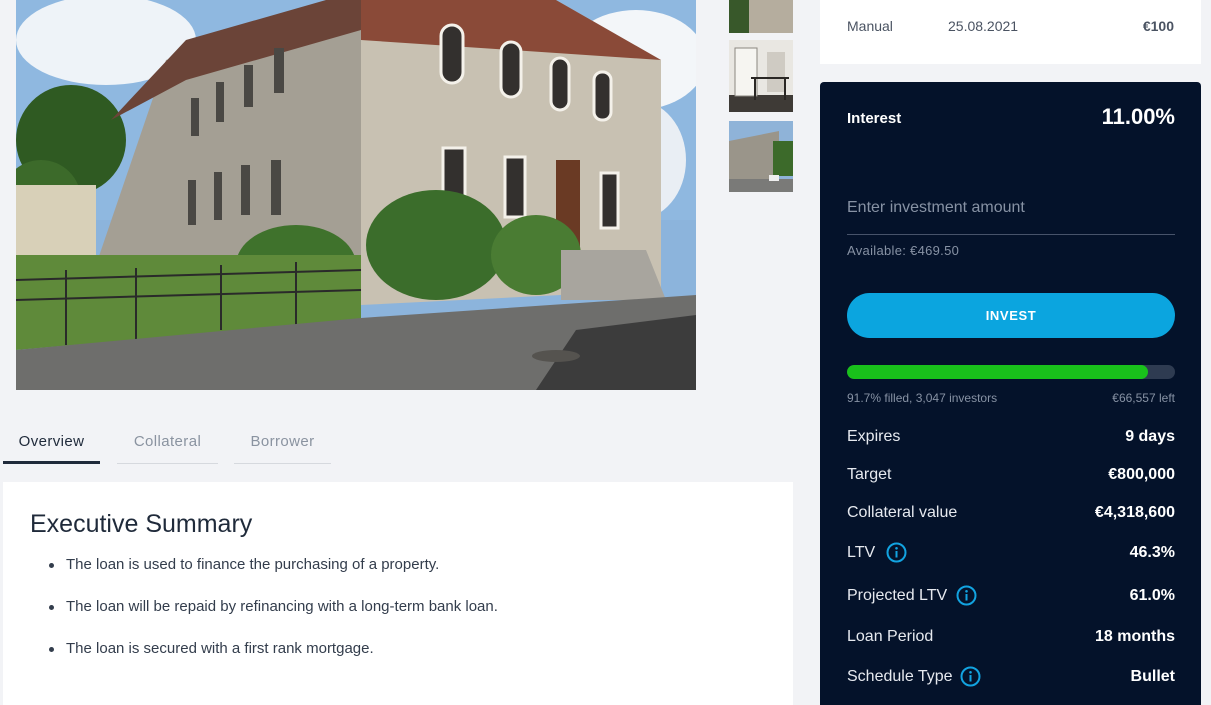  What do you see at coordinates (1011, 677) in the screenshot?
I see `stat-row-schedule-type: Schedule Type Bullet` at bounding box center [1011, 677].